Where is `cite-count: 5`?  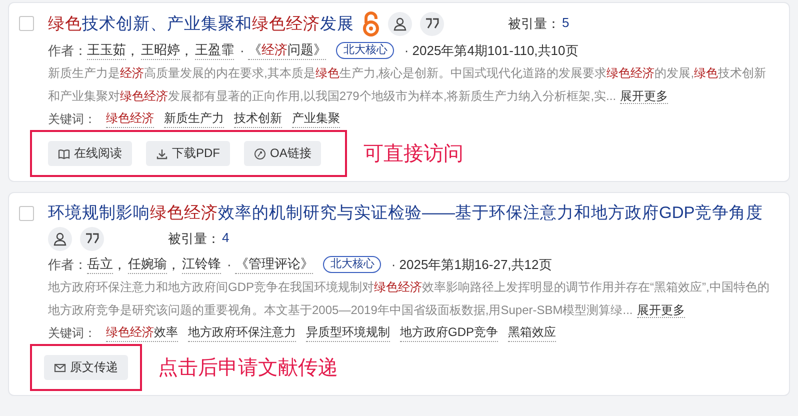 cite-count: 5 is located at coordinates (566, 24).